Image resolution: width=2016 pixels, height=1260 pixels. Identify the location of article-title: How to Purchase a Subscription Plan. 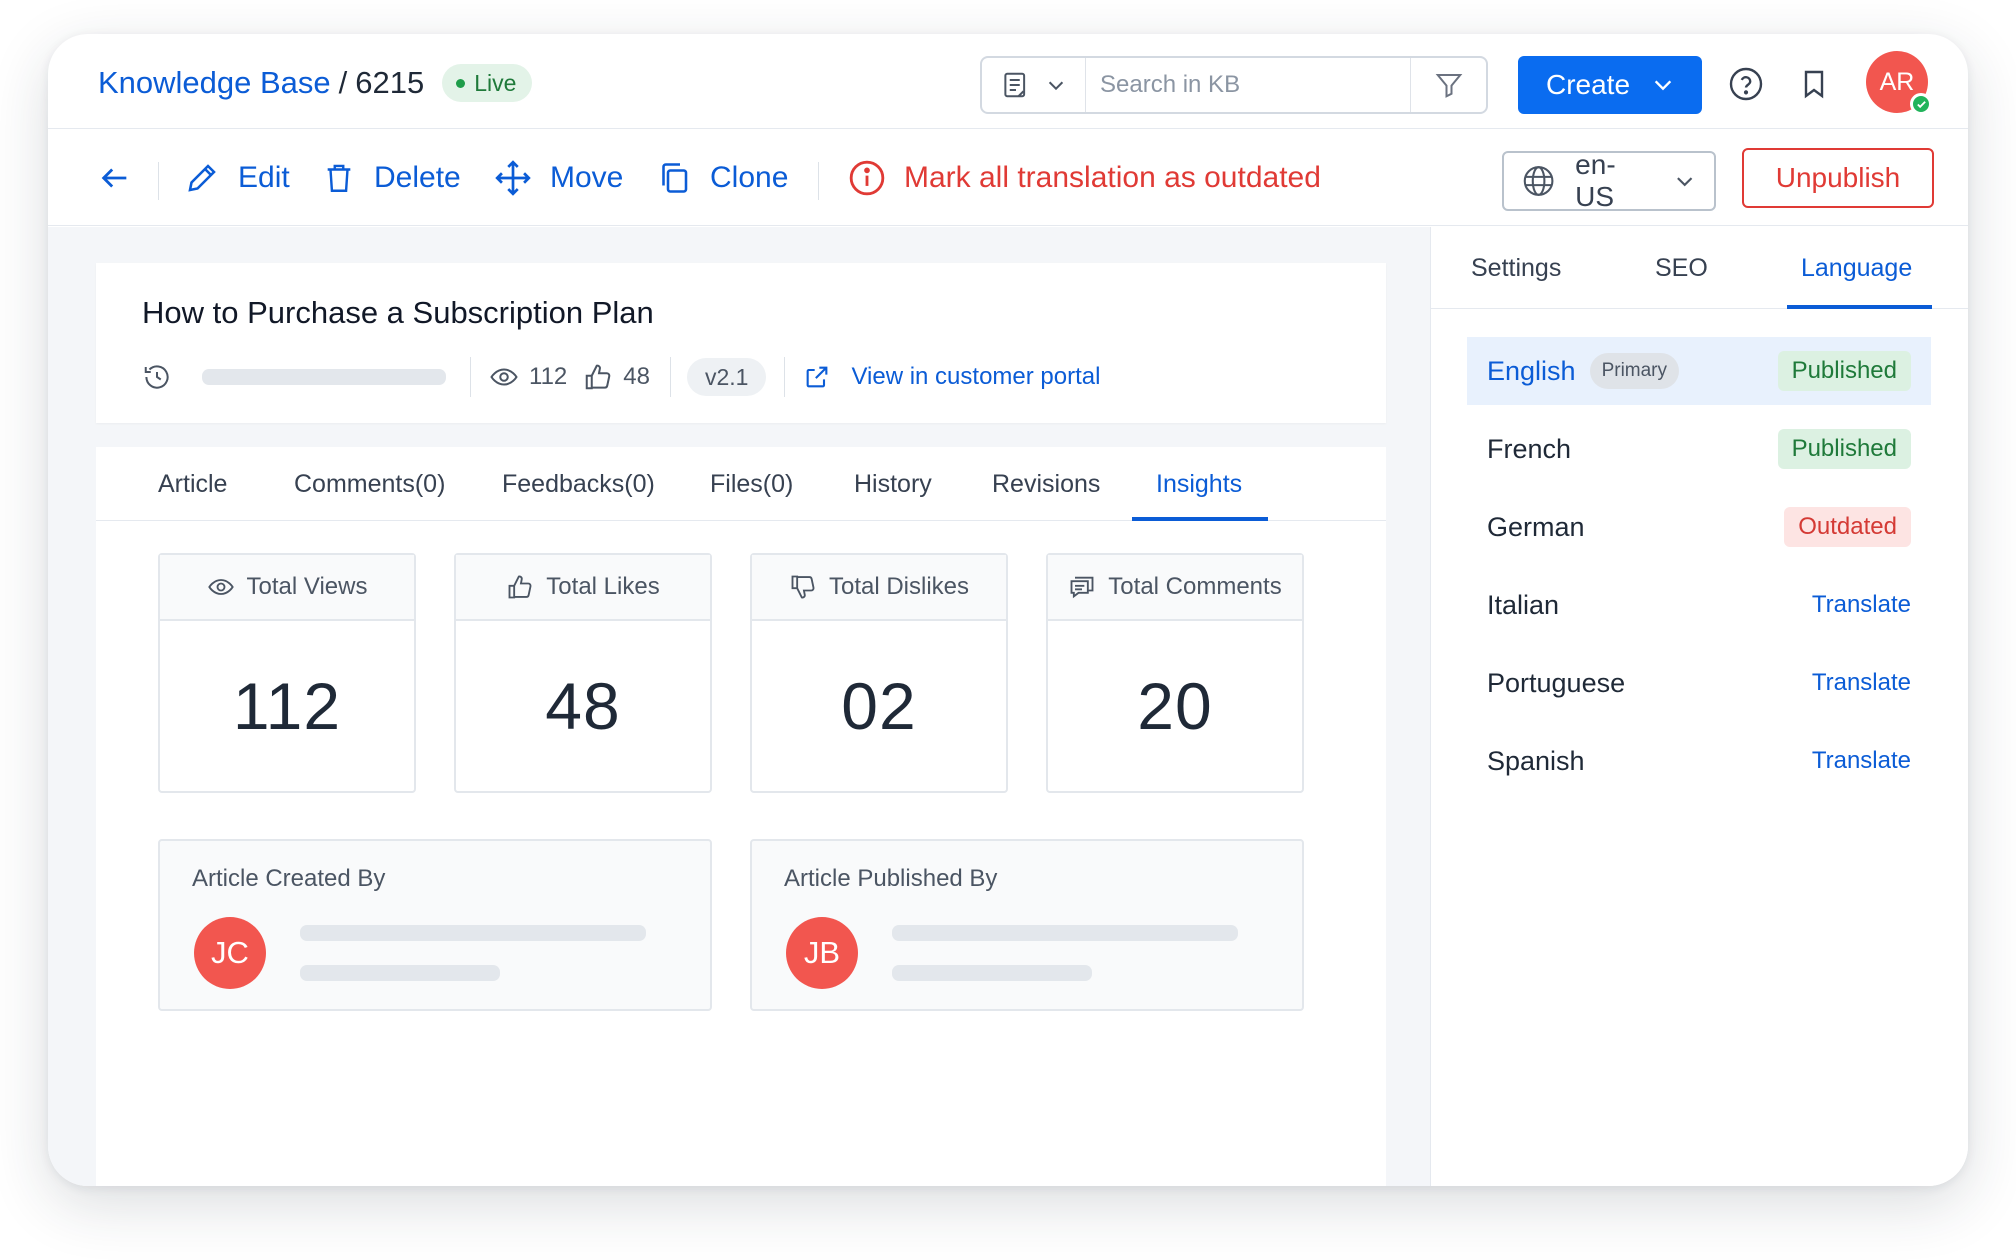
(398, 312).